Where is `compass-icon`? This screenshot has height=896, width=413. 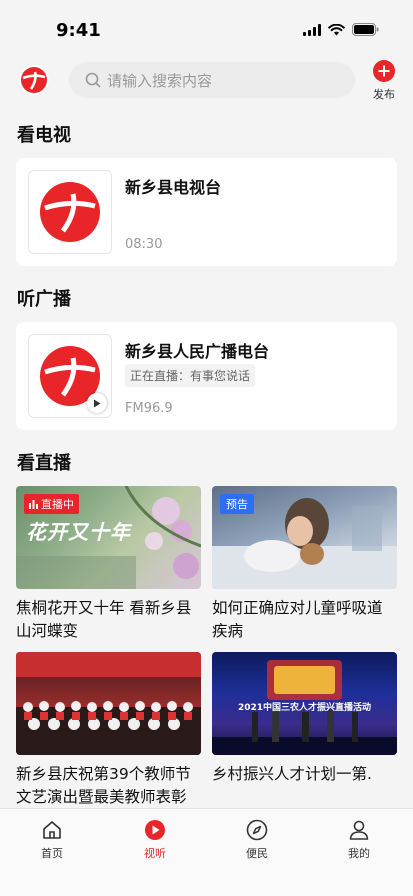 compass-icon is located at coordinates (257, 830).